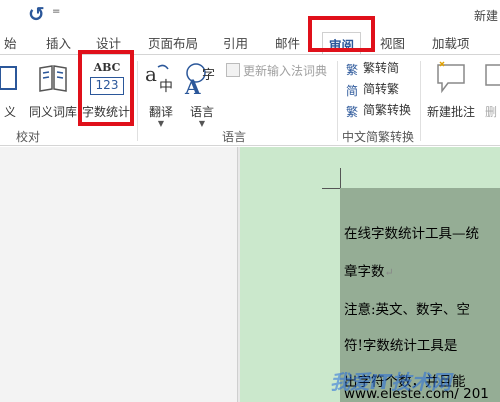  What do you see at coordinates (485, 16) in the screenshot?
I see `document-title: 新建` at bounding box center [485, 16].